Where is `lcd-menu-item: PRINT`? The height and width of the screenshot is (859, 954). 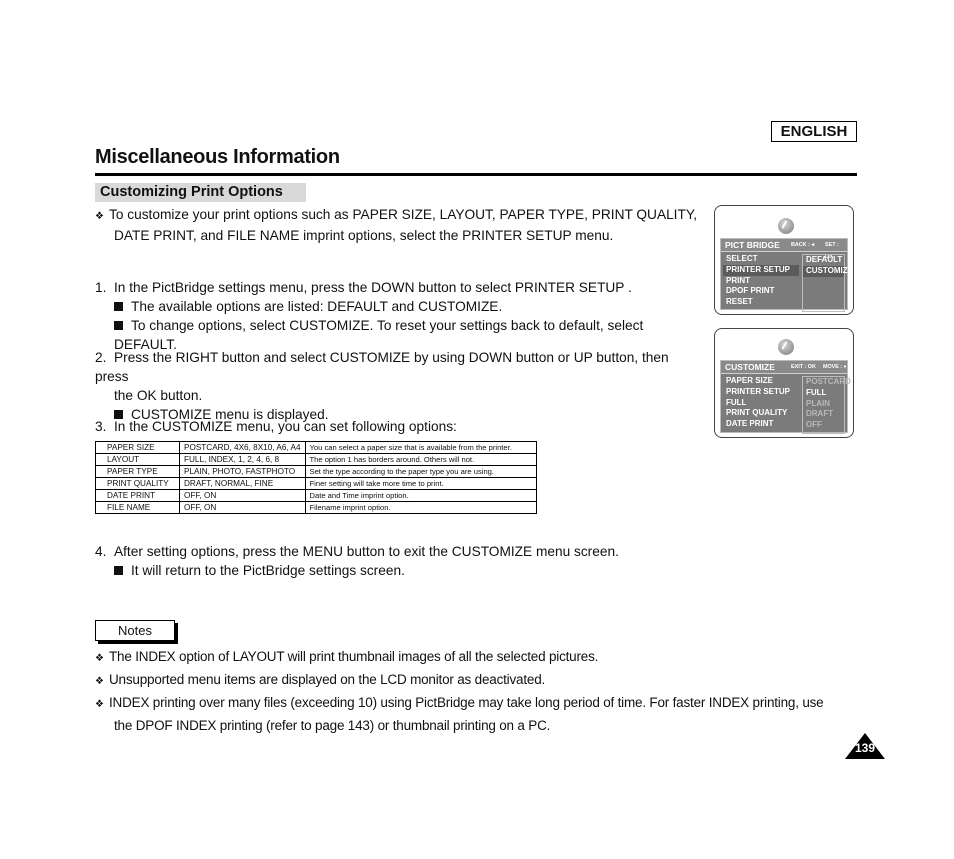
lcd-menu-item: PRINT is located at coordinates (738, 280).